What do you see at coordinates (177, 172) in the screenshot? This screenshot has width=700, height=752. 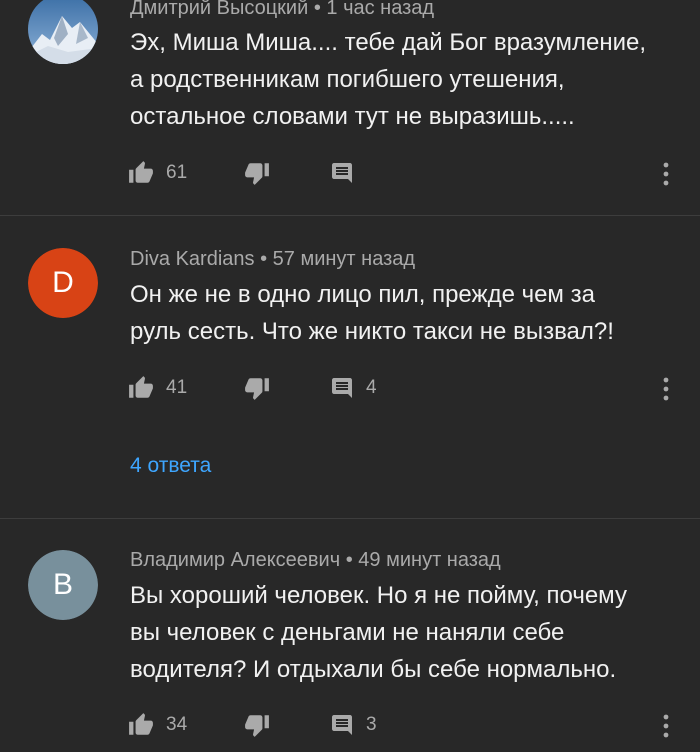 I see `like-count: 61` at bounding box center [177, 172].